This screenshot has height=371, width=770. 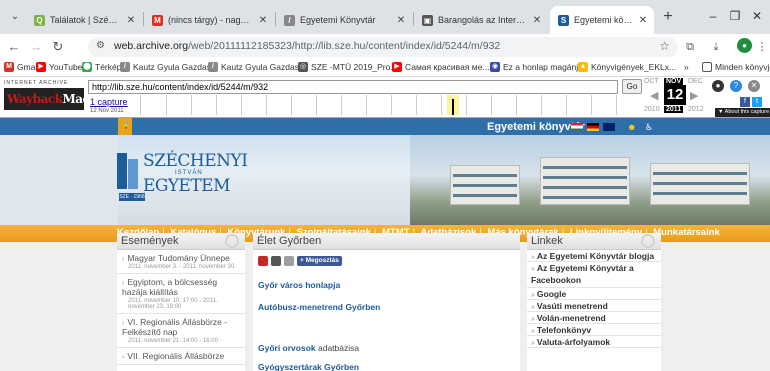 What do you see at coordinates (713, 16) in the screenshot?
I see `minimize-icon: –` at bounding box center [713, 16].